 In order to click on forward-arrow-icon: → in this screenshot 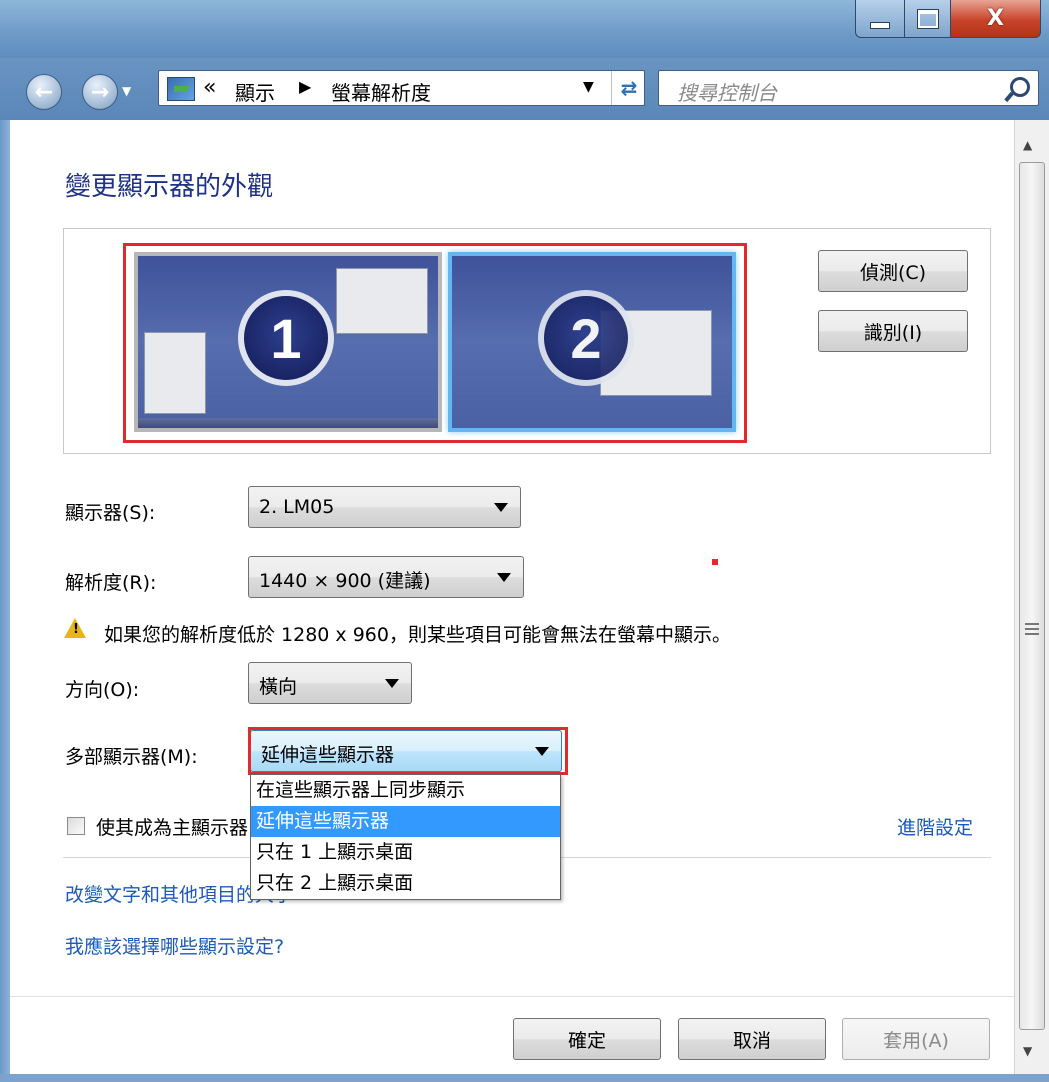, I will do `click(100, 92)`.